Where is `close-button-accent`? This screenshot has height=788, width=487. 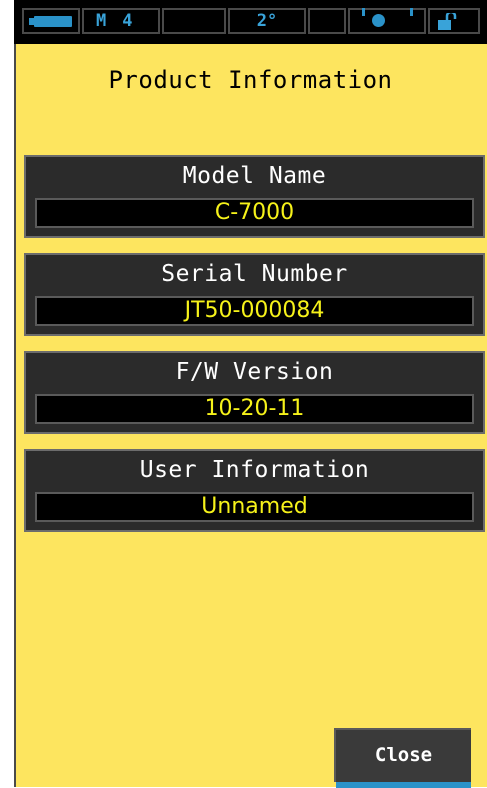
close-button-accent is located at coordinates (403, 785).